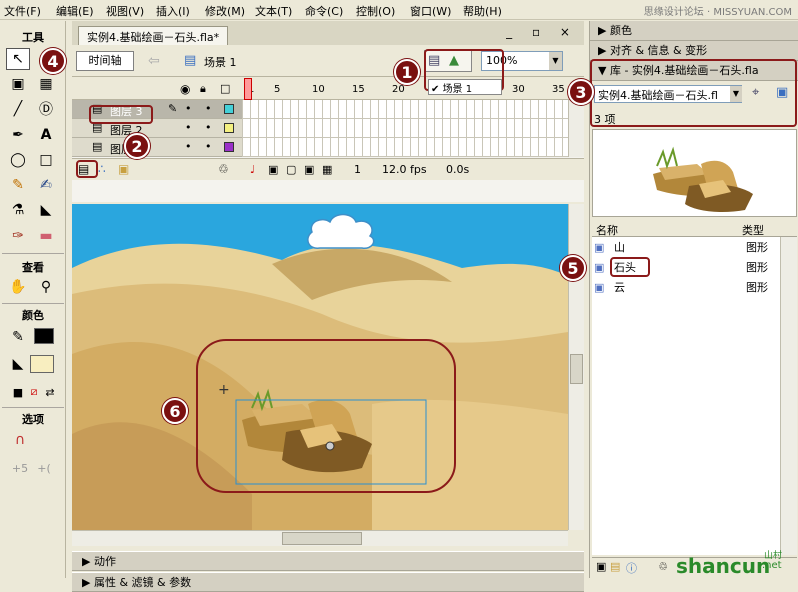 The width and height of the screenshot is (798, 592). What do you see at coordinates (328, 582) in the screenshot?
I see `properties-panel-bar: ▶ 属性 & 滤镜 & 参数` at bounding box center [328, 582].